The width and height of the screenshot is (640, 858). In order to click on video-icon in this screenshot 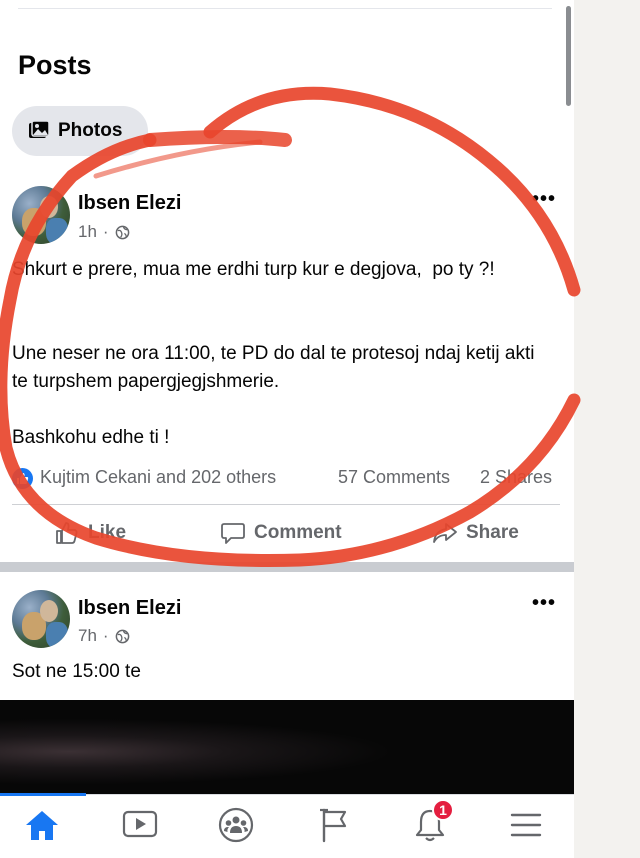, I will do `click(140, 824)`.